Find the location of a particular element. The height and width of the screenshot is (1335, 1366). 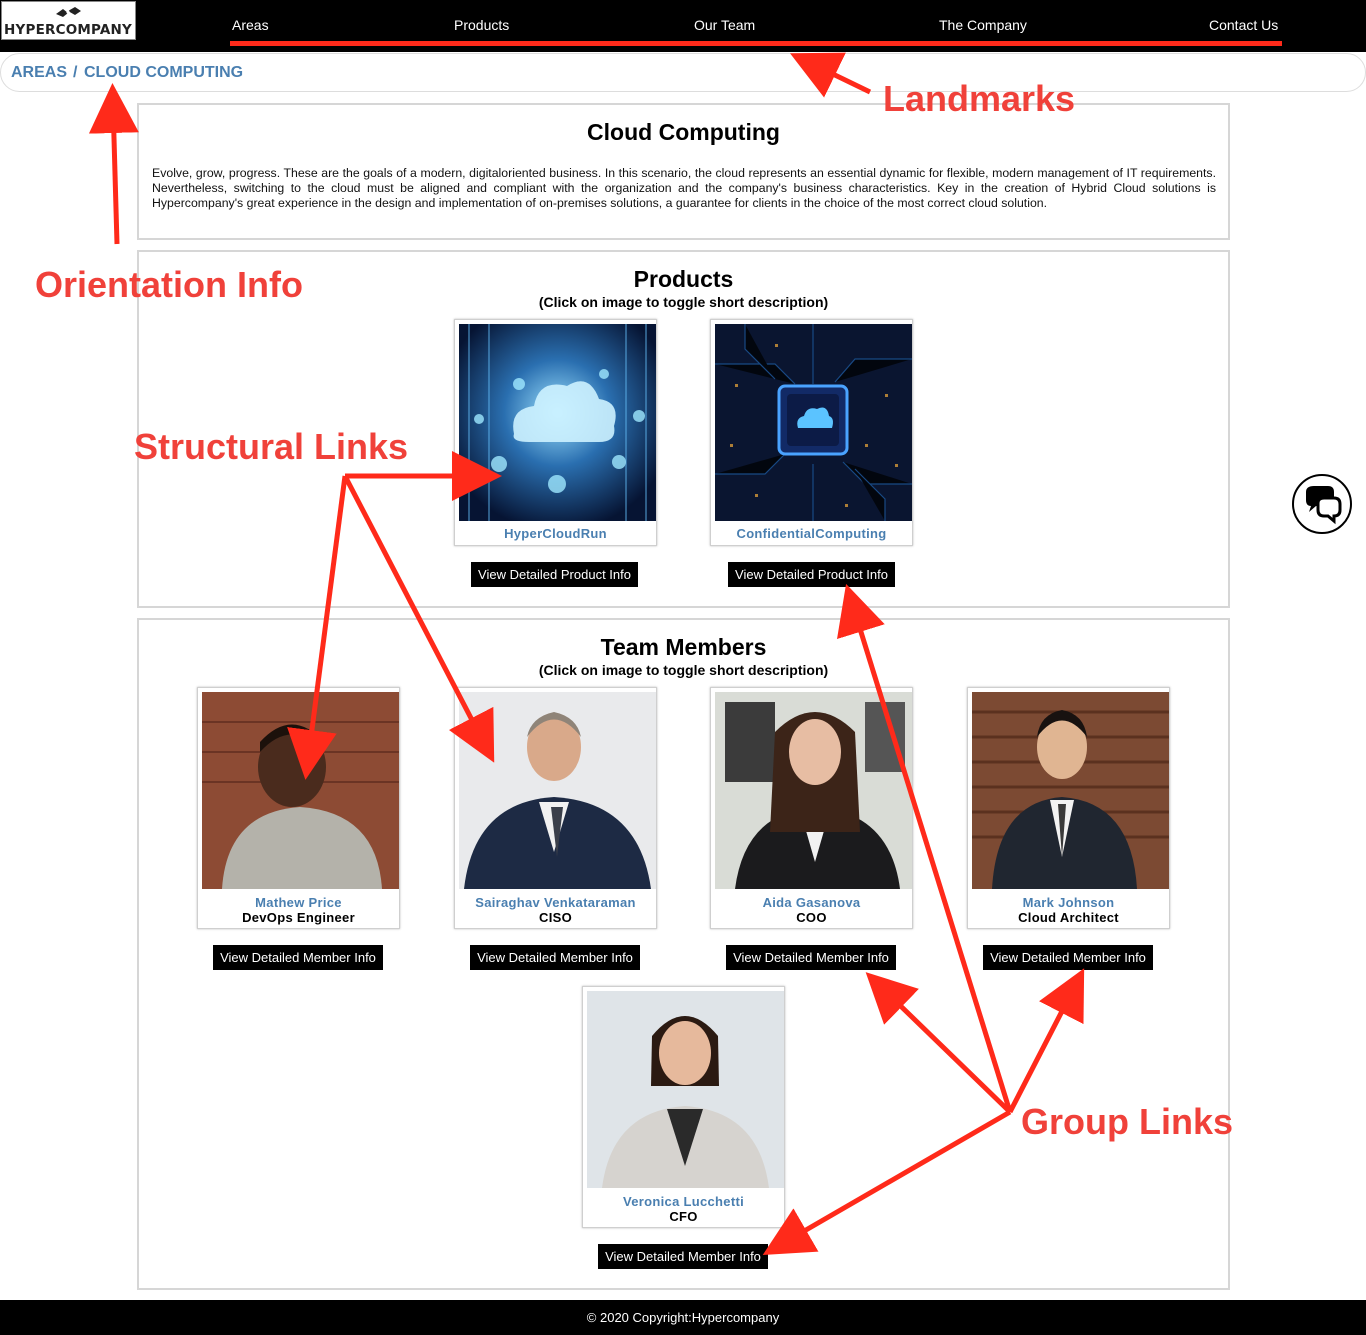

member-name-sairaghav-venkataraman: Sairaghav Venkataraman is located at coordinates (555, 902).